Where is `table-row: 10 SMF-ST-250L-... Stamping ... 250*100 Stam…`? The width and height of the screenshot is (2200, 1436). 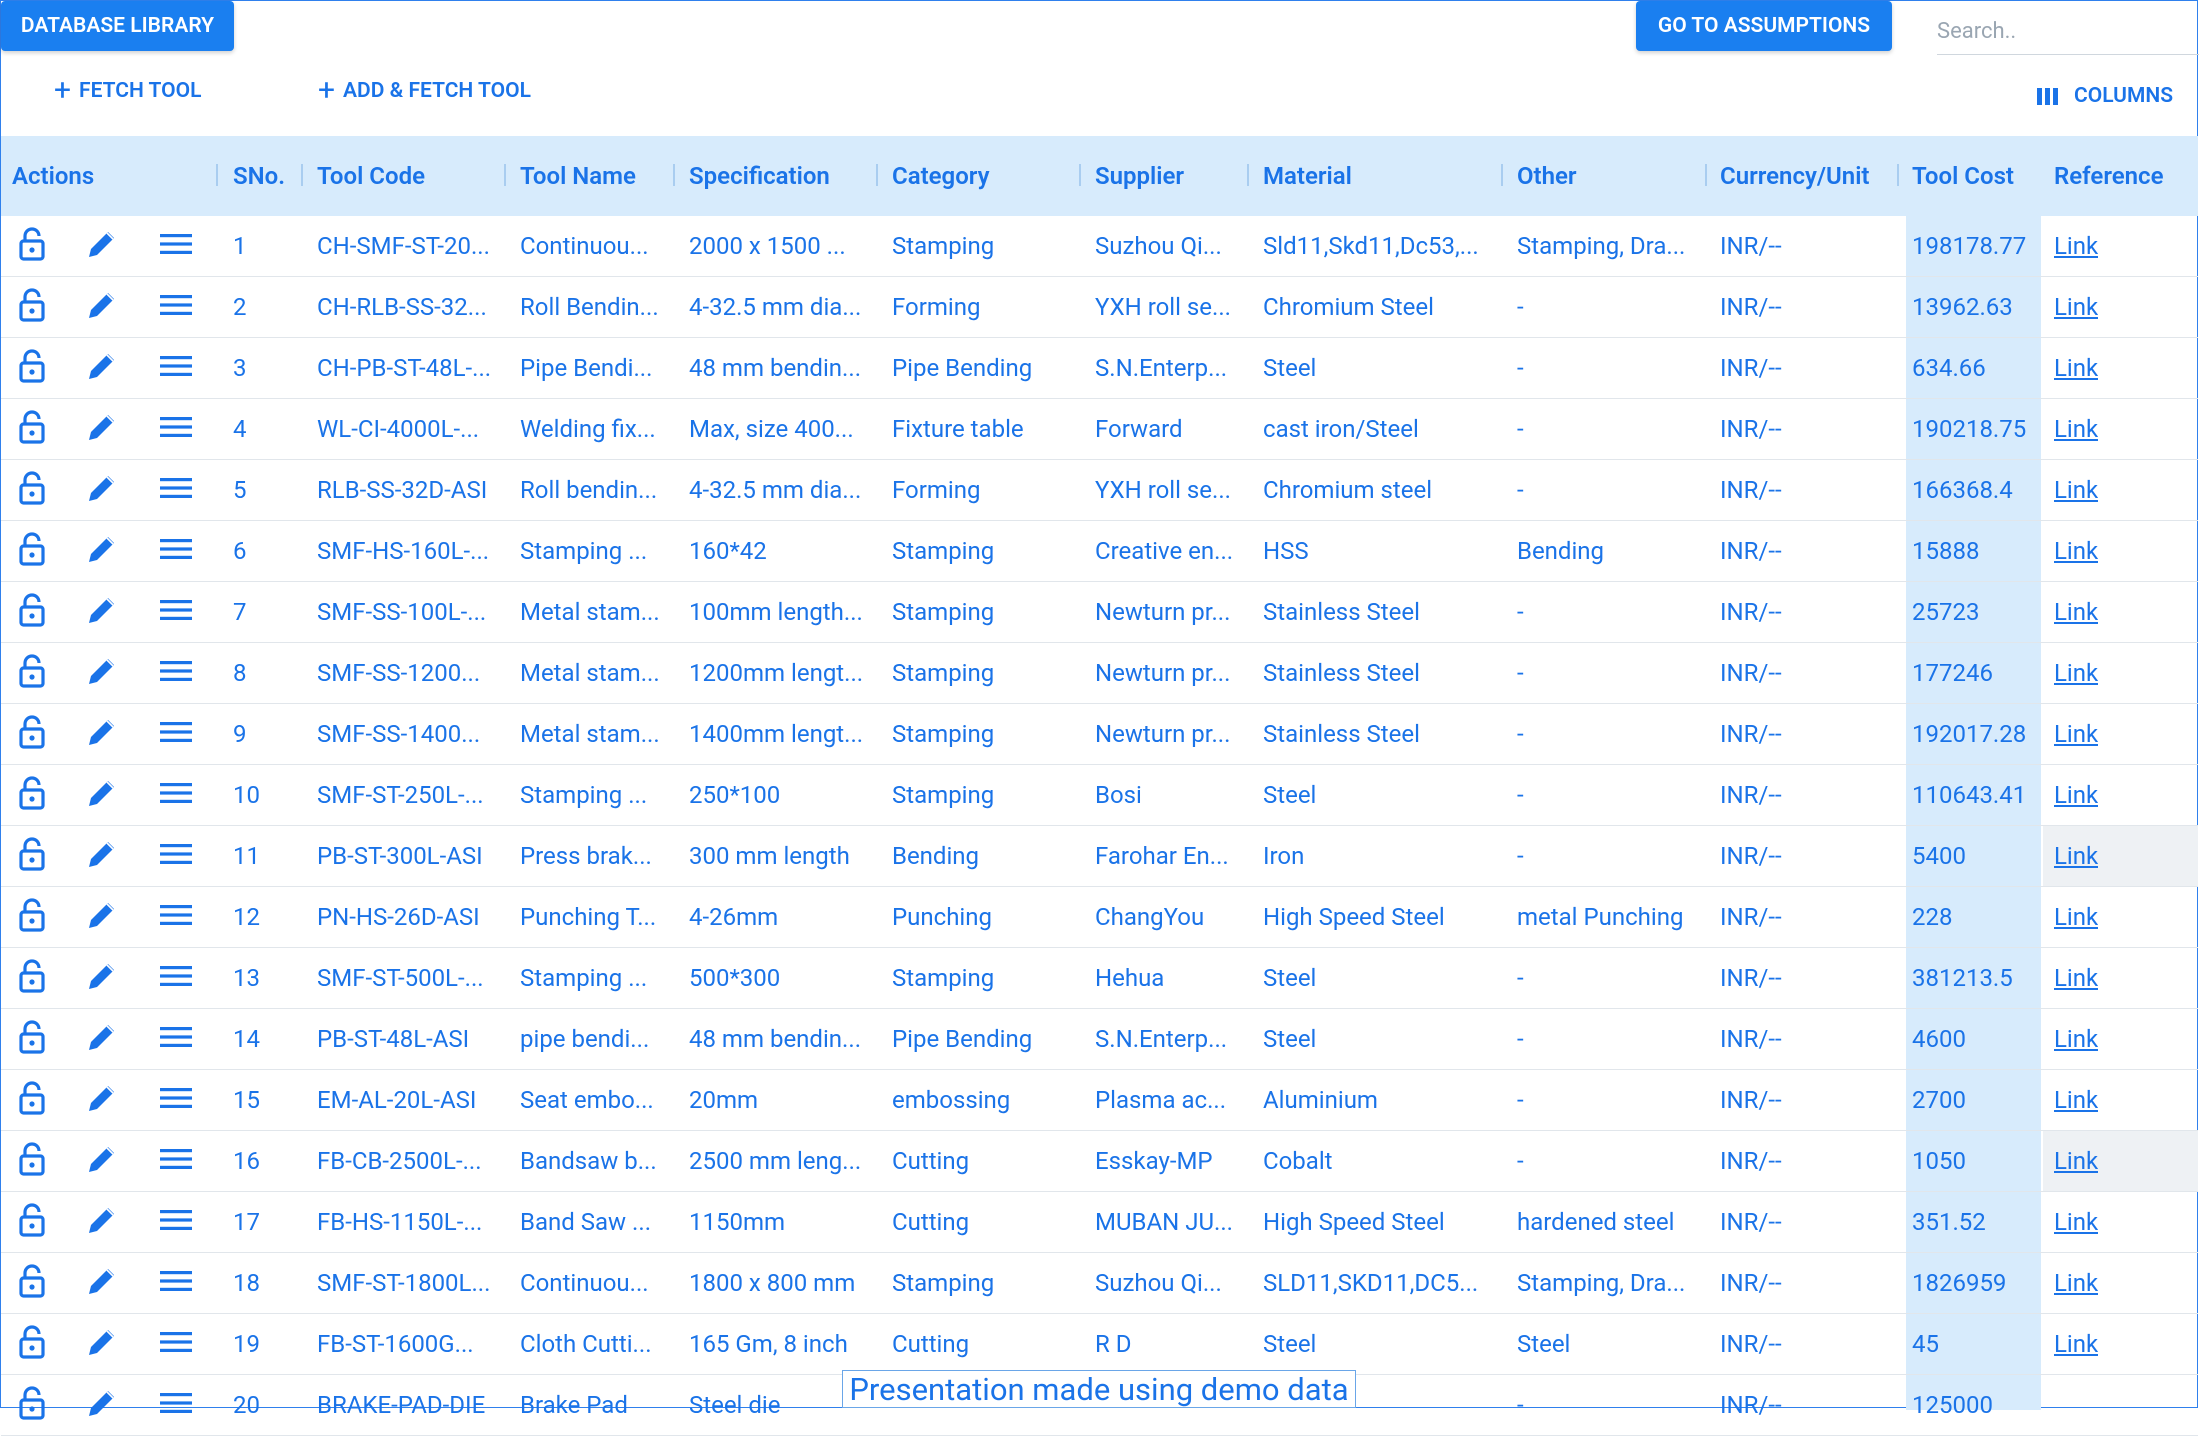 table-row: 10 SMF-ST-250L-... Stamping ... 250*100 Stam… is located at coordinates (1099, 795).